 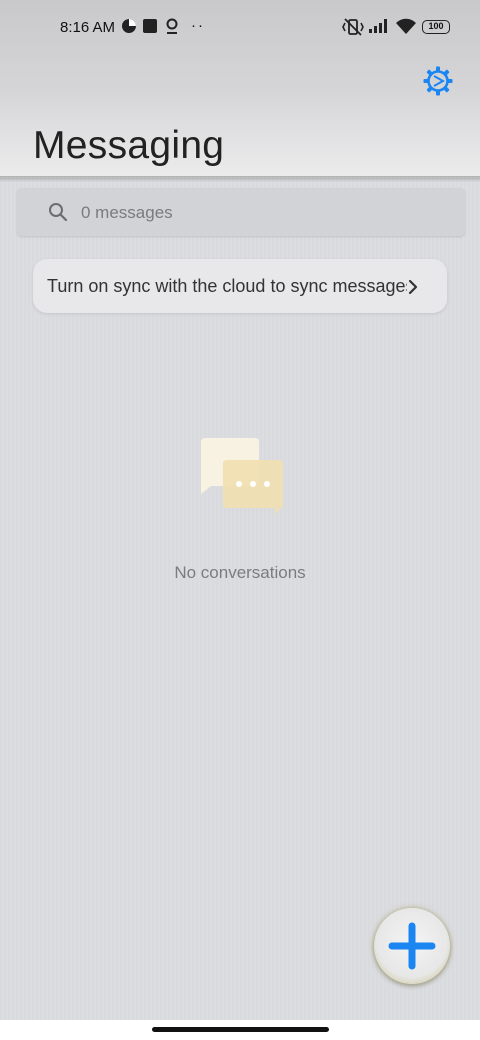 I want to click on home-gesture-handle, so click(x=240, y=1029).